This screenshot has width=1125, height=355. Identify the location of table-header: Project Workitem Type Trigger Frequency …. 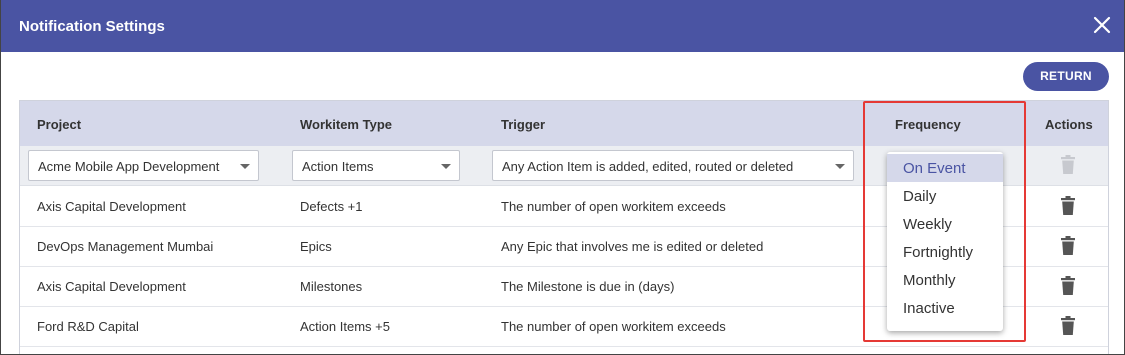
(564, 123).